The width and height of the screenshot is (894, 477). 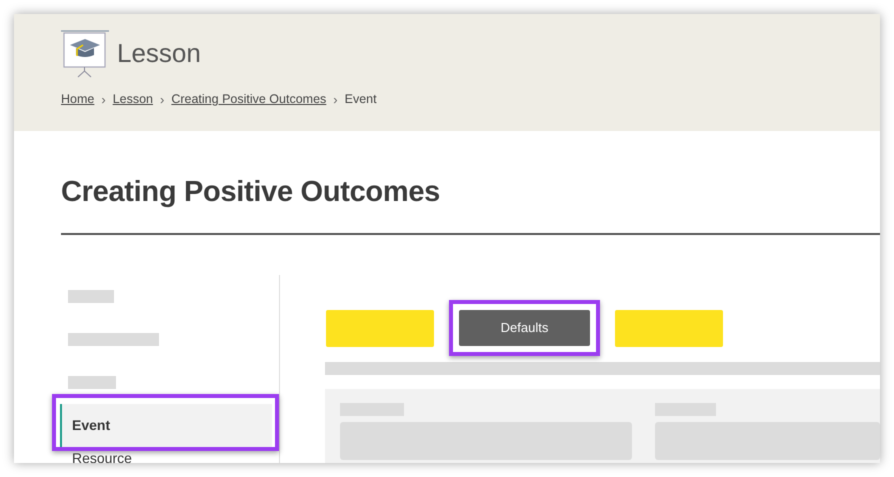 I want to click on defaults-button: Defaults, so click(x=524, y=328).